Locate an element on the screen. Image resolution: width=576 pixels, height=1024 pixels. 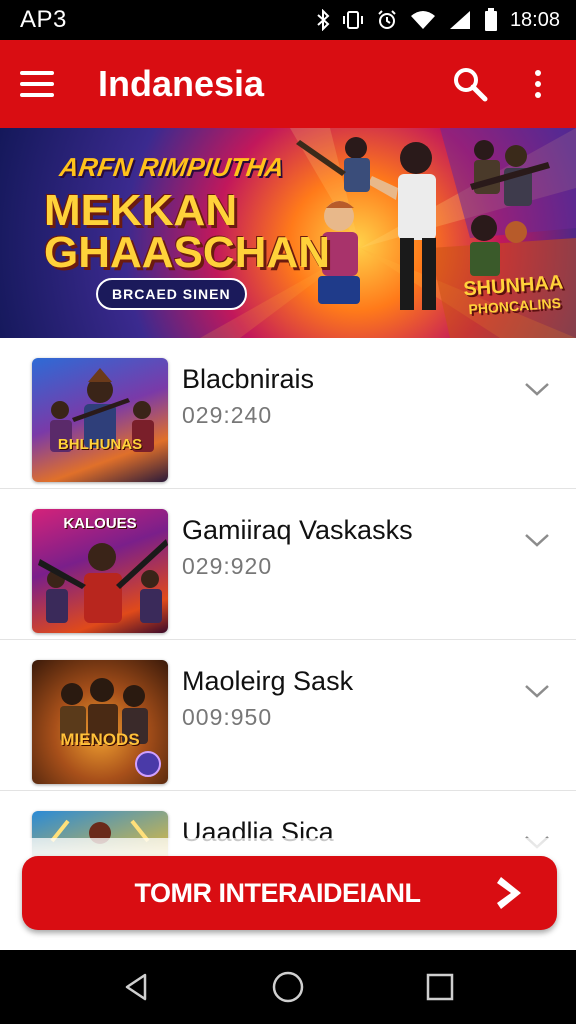
list-item: BHLHUNAS Blacbnirais 029:240 is located at coordinates (288, 413).